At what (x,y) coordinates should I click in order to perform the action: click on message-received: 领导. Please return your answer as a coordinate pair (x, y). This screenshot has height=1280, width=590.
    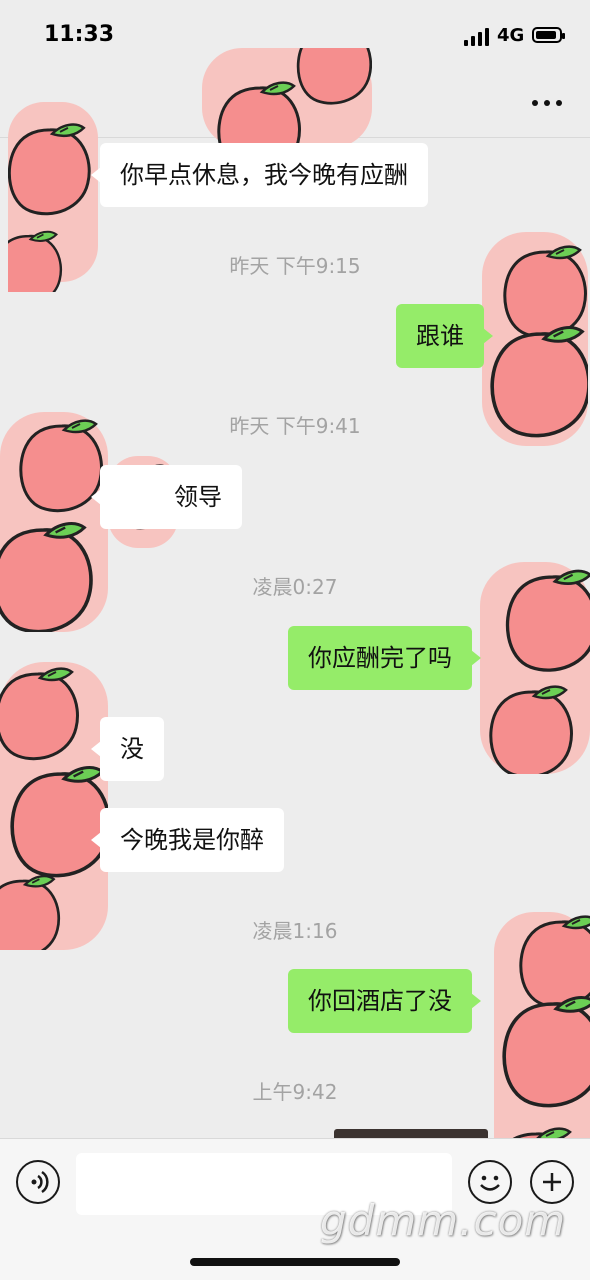
    Looking at the image, I should click on (166, 497).